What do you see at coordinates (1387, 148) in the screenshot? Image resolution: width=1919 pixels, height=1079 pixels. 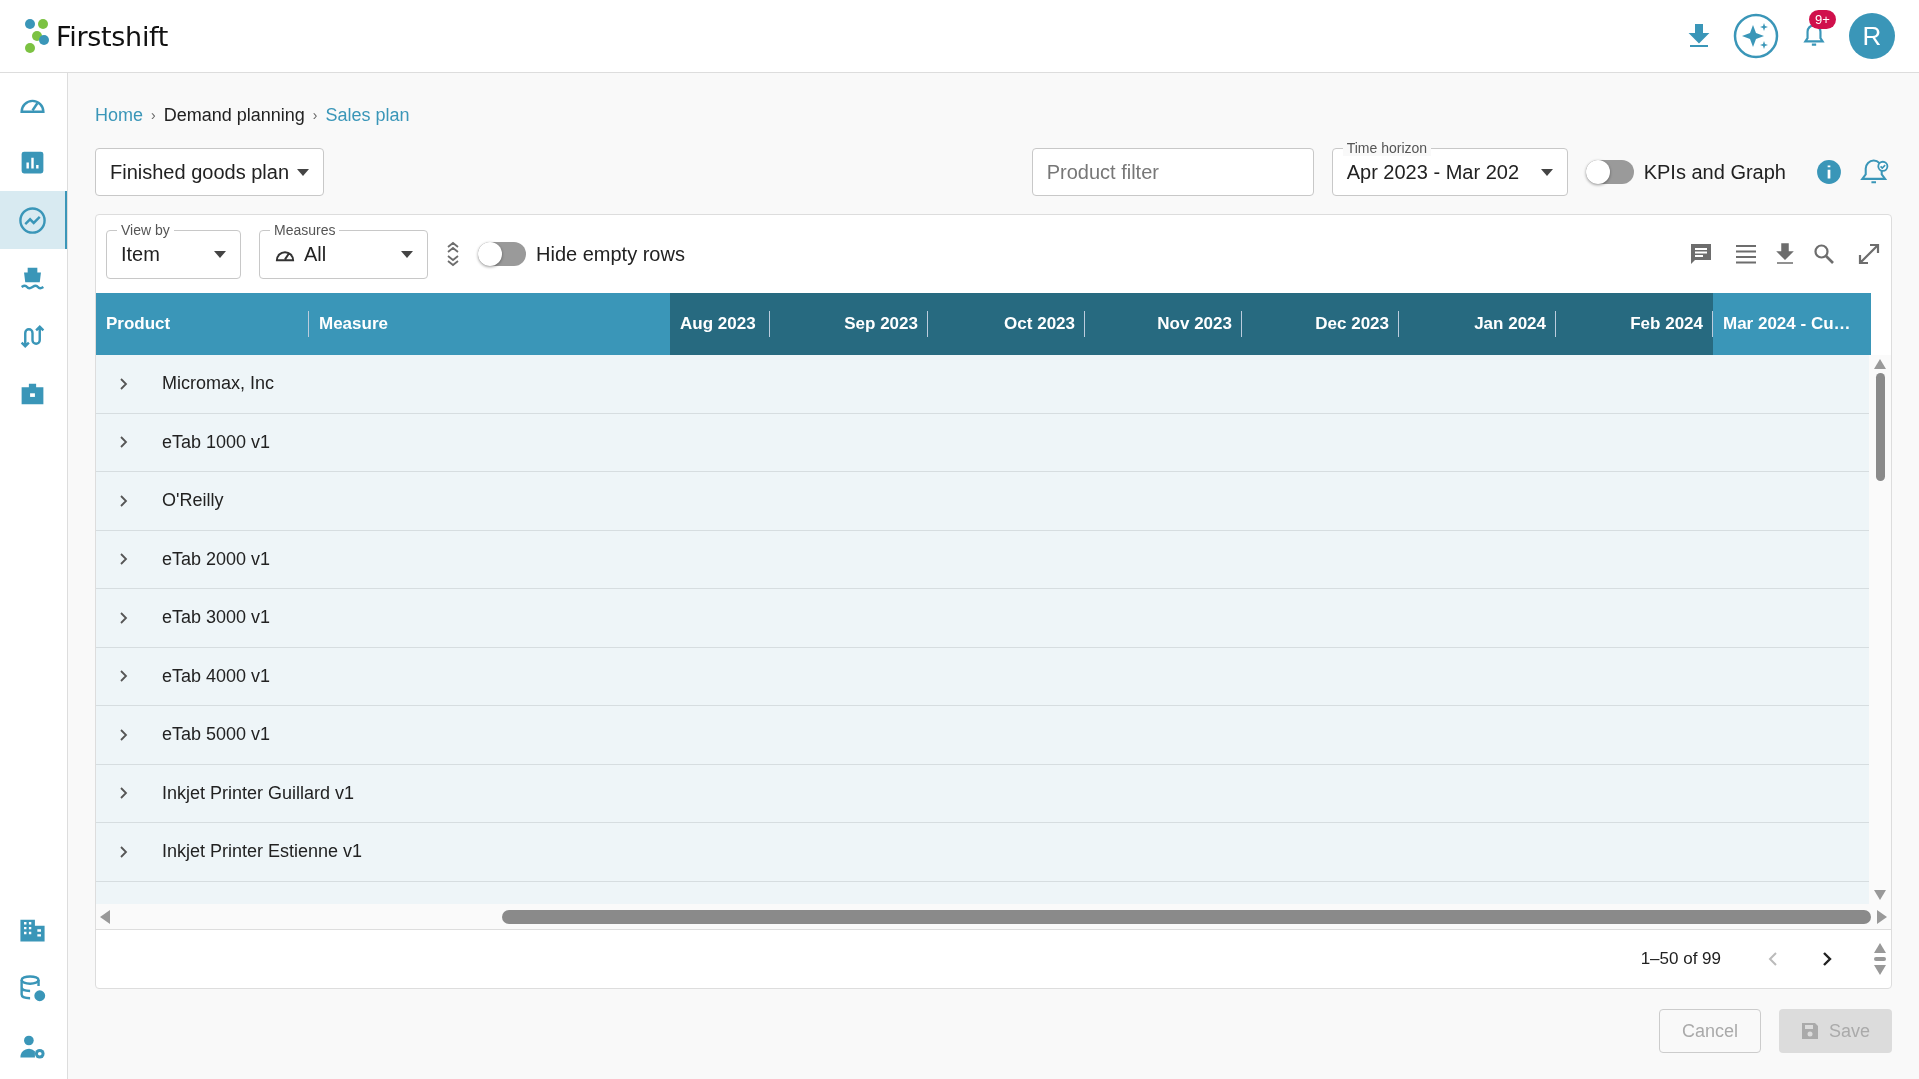 I see `field-label: Time horizon` at bounding box center [1387, 148].